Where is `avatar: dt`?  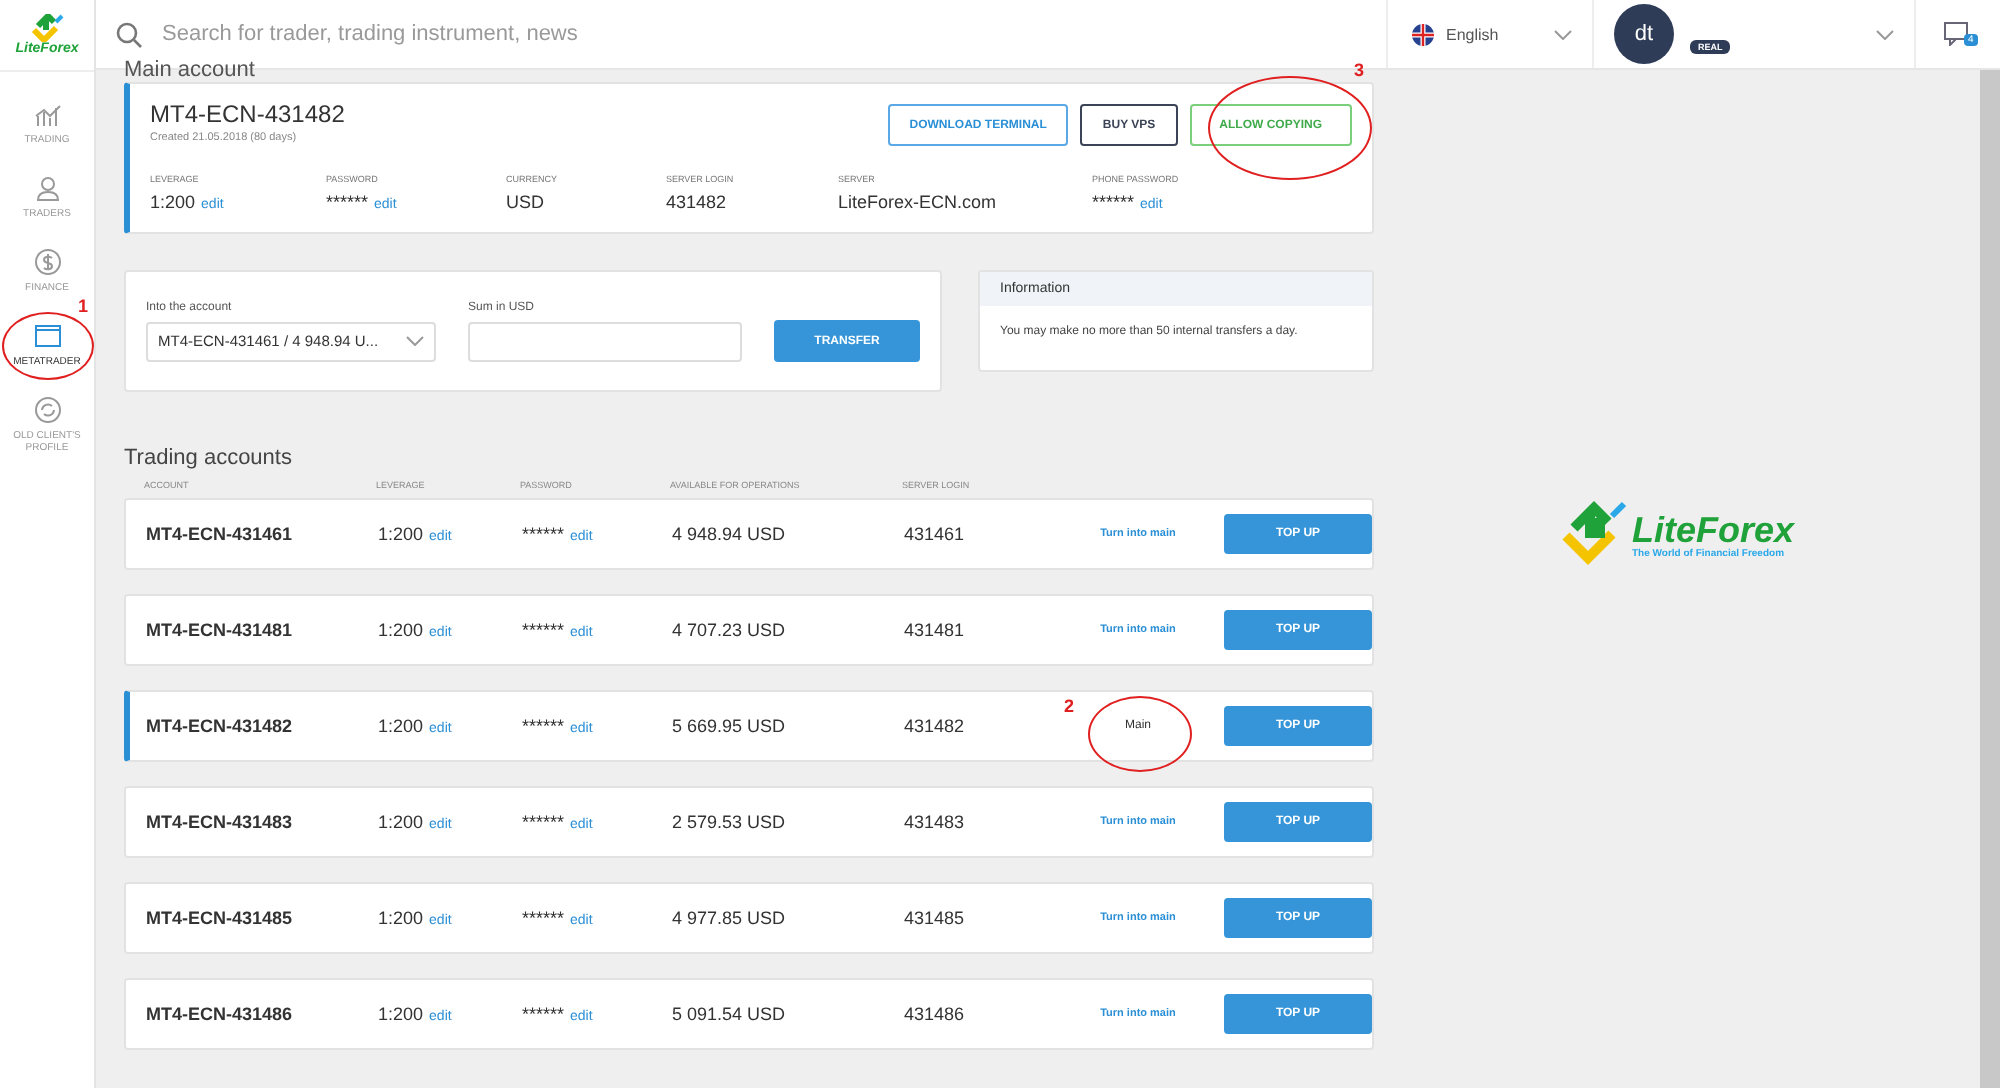 avatar: dt is located at coordinates (1644, 34).